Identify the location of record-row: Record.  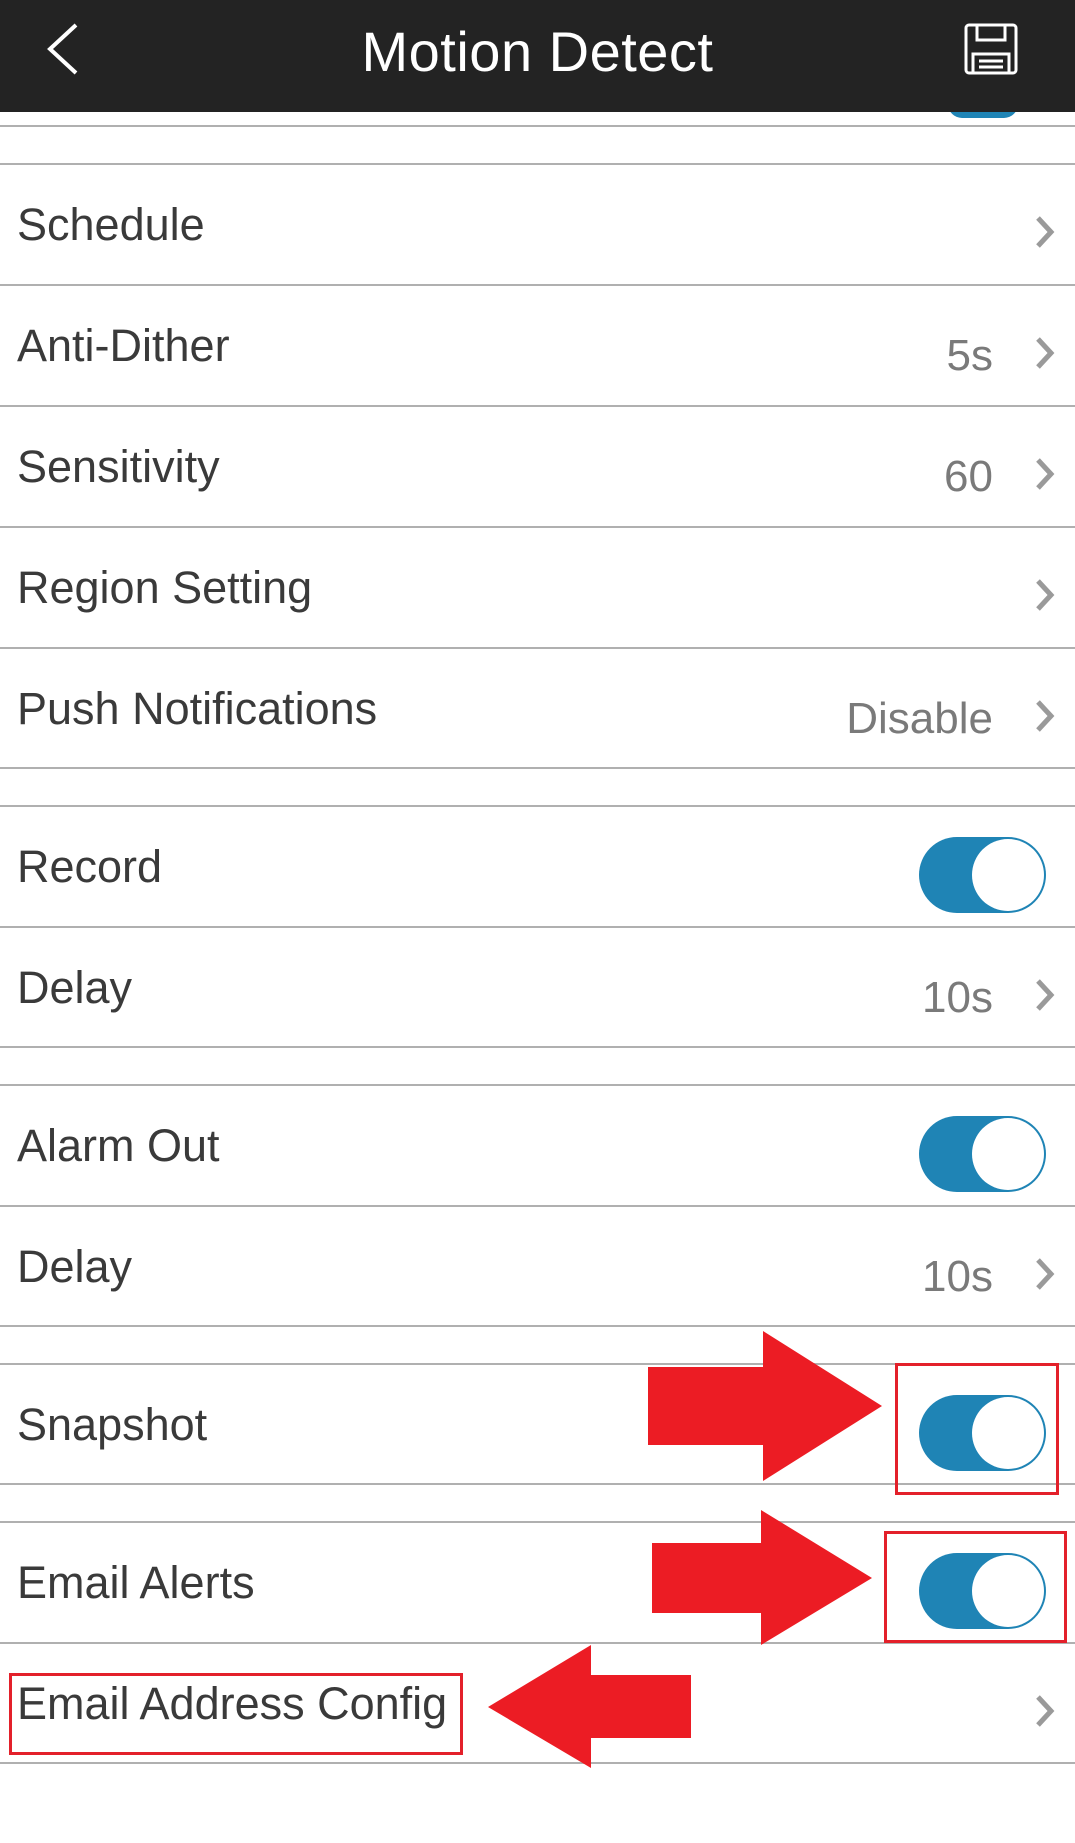
(537, 866).